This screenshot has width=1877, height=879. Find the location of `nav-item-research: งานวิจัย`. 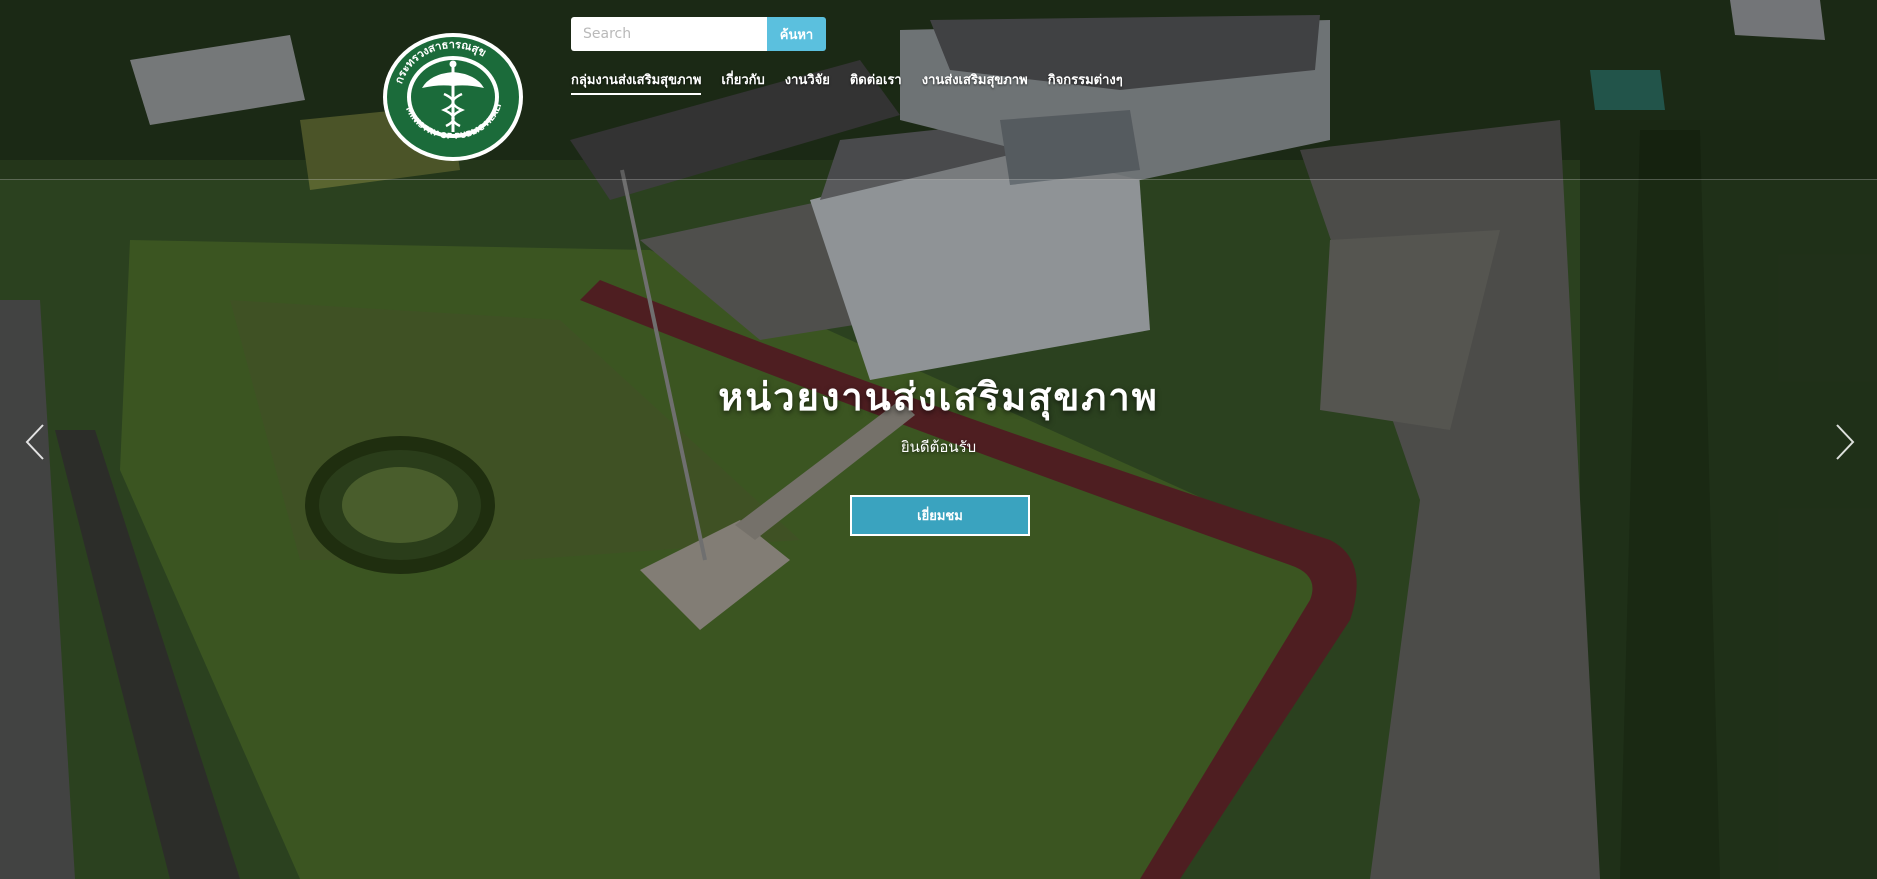

nav-item-research: งานวิจัย is located at coordinates (807, 82).